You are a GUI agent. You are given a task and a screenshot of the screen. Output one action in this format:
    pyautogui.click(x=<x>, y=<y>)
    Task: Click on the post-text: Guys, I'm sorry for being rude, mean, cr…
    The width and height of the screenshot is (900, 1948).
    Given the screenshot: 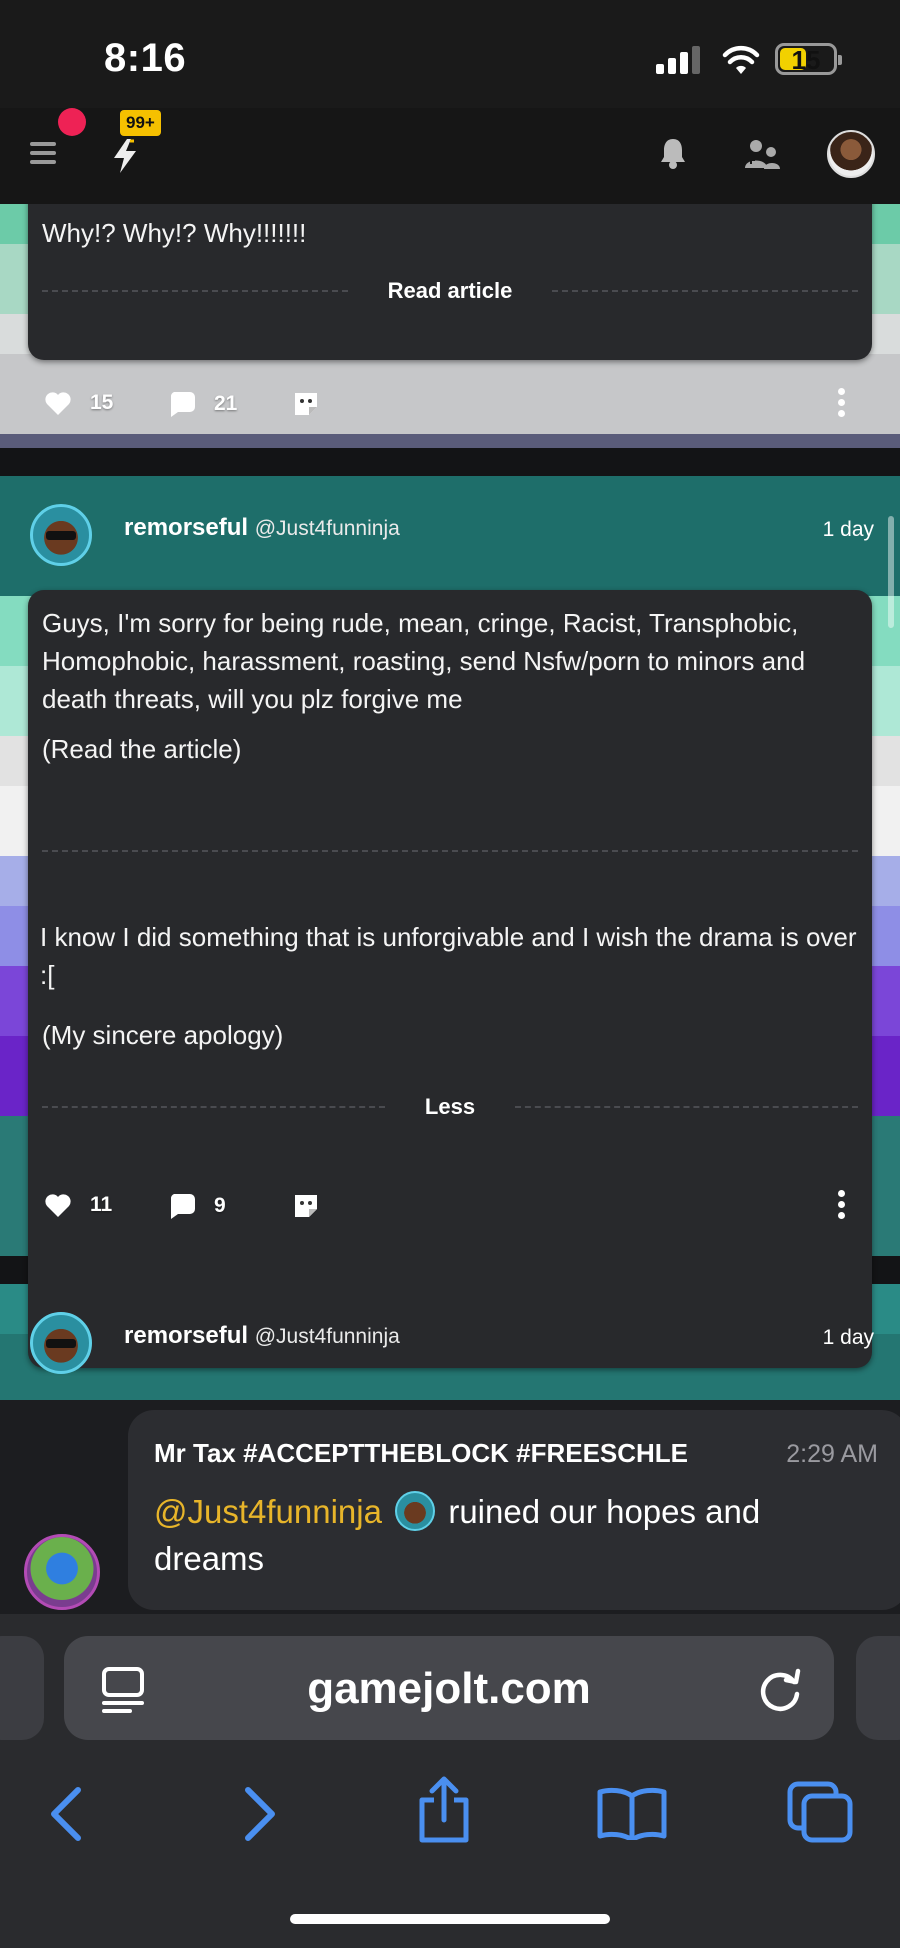 What is the action you would take?
    pyautogui.click(x=424, y=661)
    